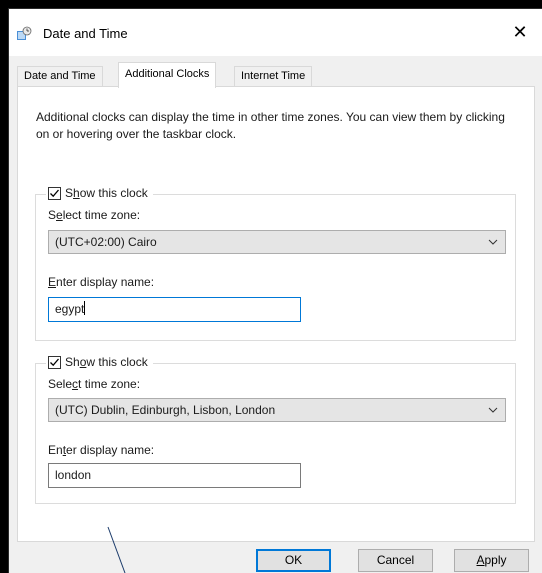  What do you see at coordinates (174, 309) in the screenshot?
I see `display-name-1-input: egypt` at bounding box center [174, 309].